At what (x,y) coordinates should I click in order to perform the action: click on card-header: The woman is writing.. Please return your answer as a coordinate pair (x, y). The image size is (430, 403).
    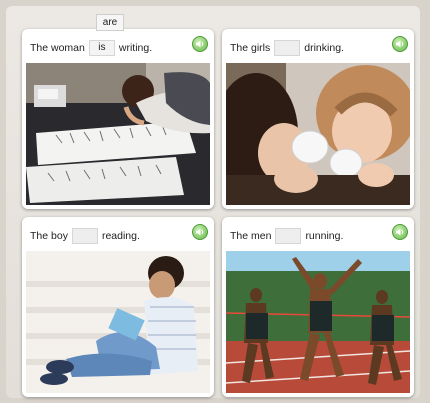
    Looking at the image, I should click on (118, 46).